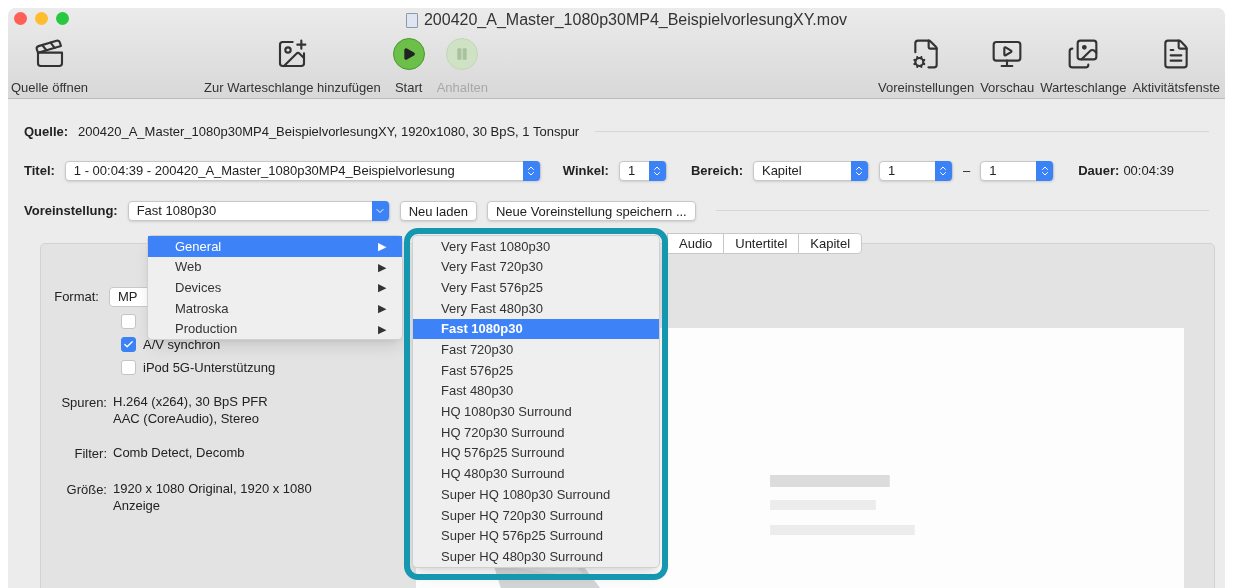 The width and height of the screenshot is (1237, 588). I want to click on title-label: Titel:, so click(39, 170).